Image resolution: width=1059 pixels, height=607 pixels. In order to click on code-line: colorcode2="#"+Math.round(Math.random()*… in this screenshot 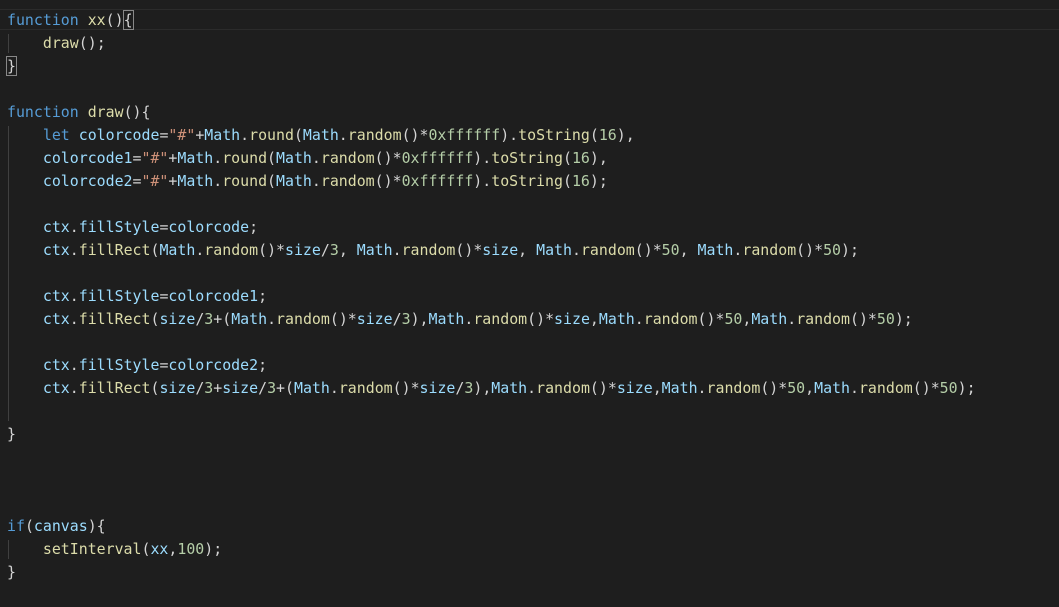, I will do `click(307, 181)`.